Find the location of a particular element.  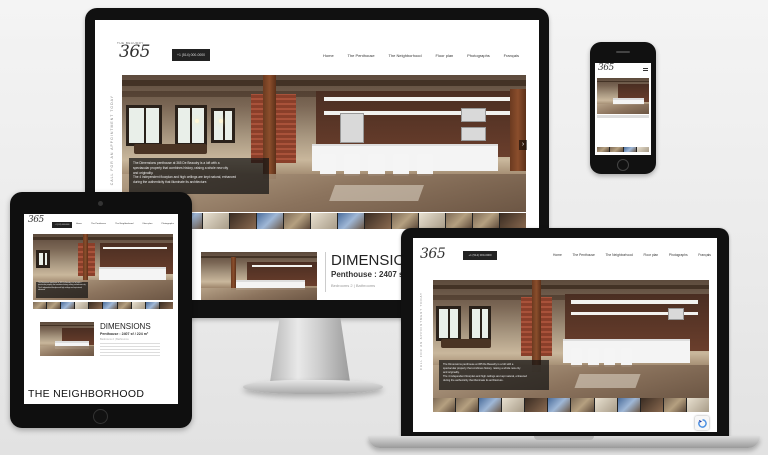

smartphone: 365 is located at coordinates (623, 108).